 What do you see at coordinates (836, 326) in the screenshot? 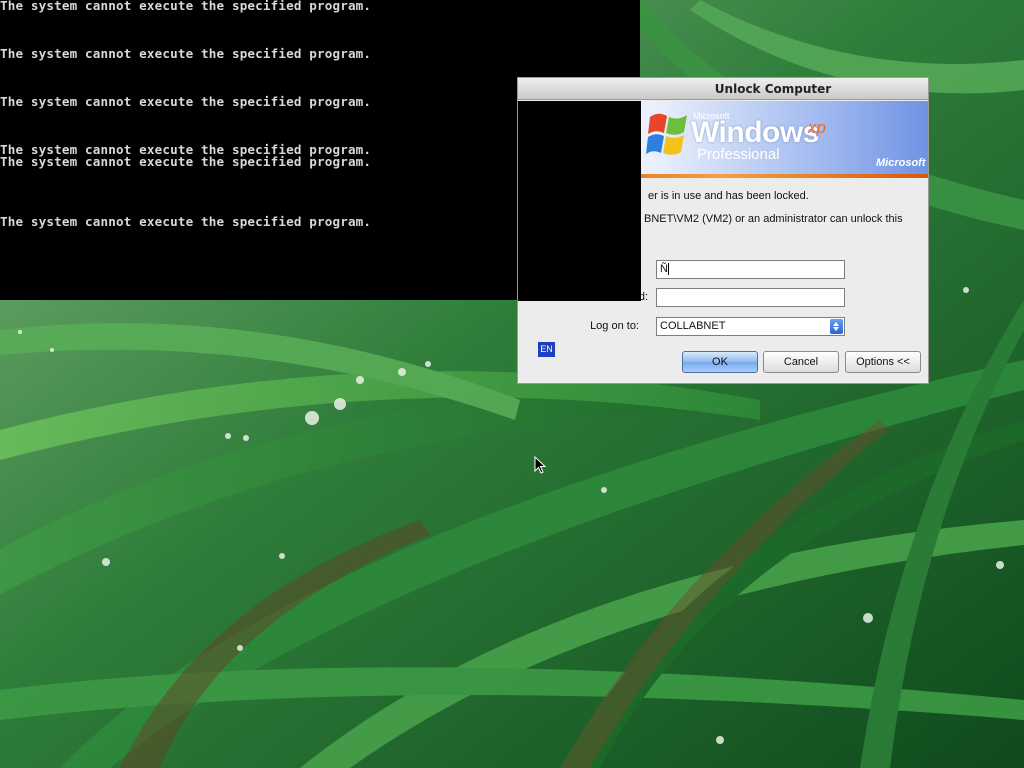
I see `dropdown-arrow-icon` at bounding box center [836, 326].